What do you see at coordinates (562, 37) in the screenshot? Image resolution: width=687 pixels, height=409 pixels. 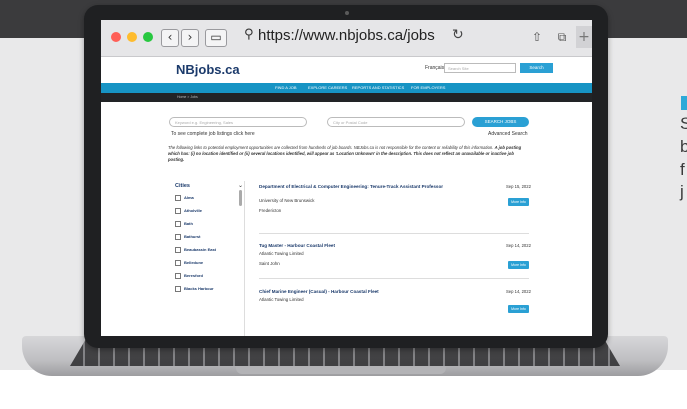 I see `tabs-icon: ⧉` at bounding box center [562, 37].